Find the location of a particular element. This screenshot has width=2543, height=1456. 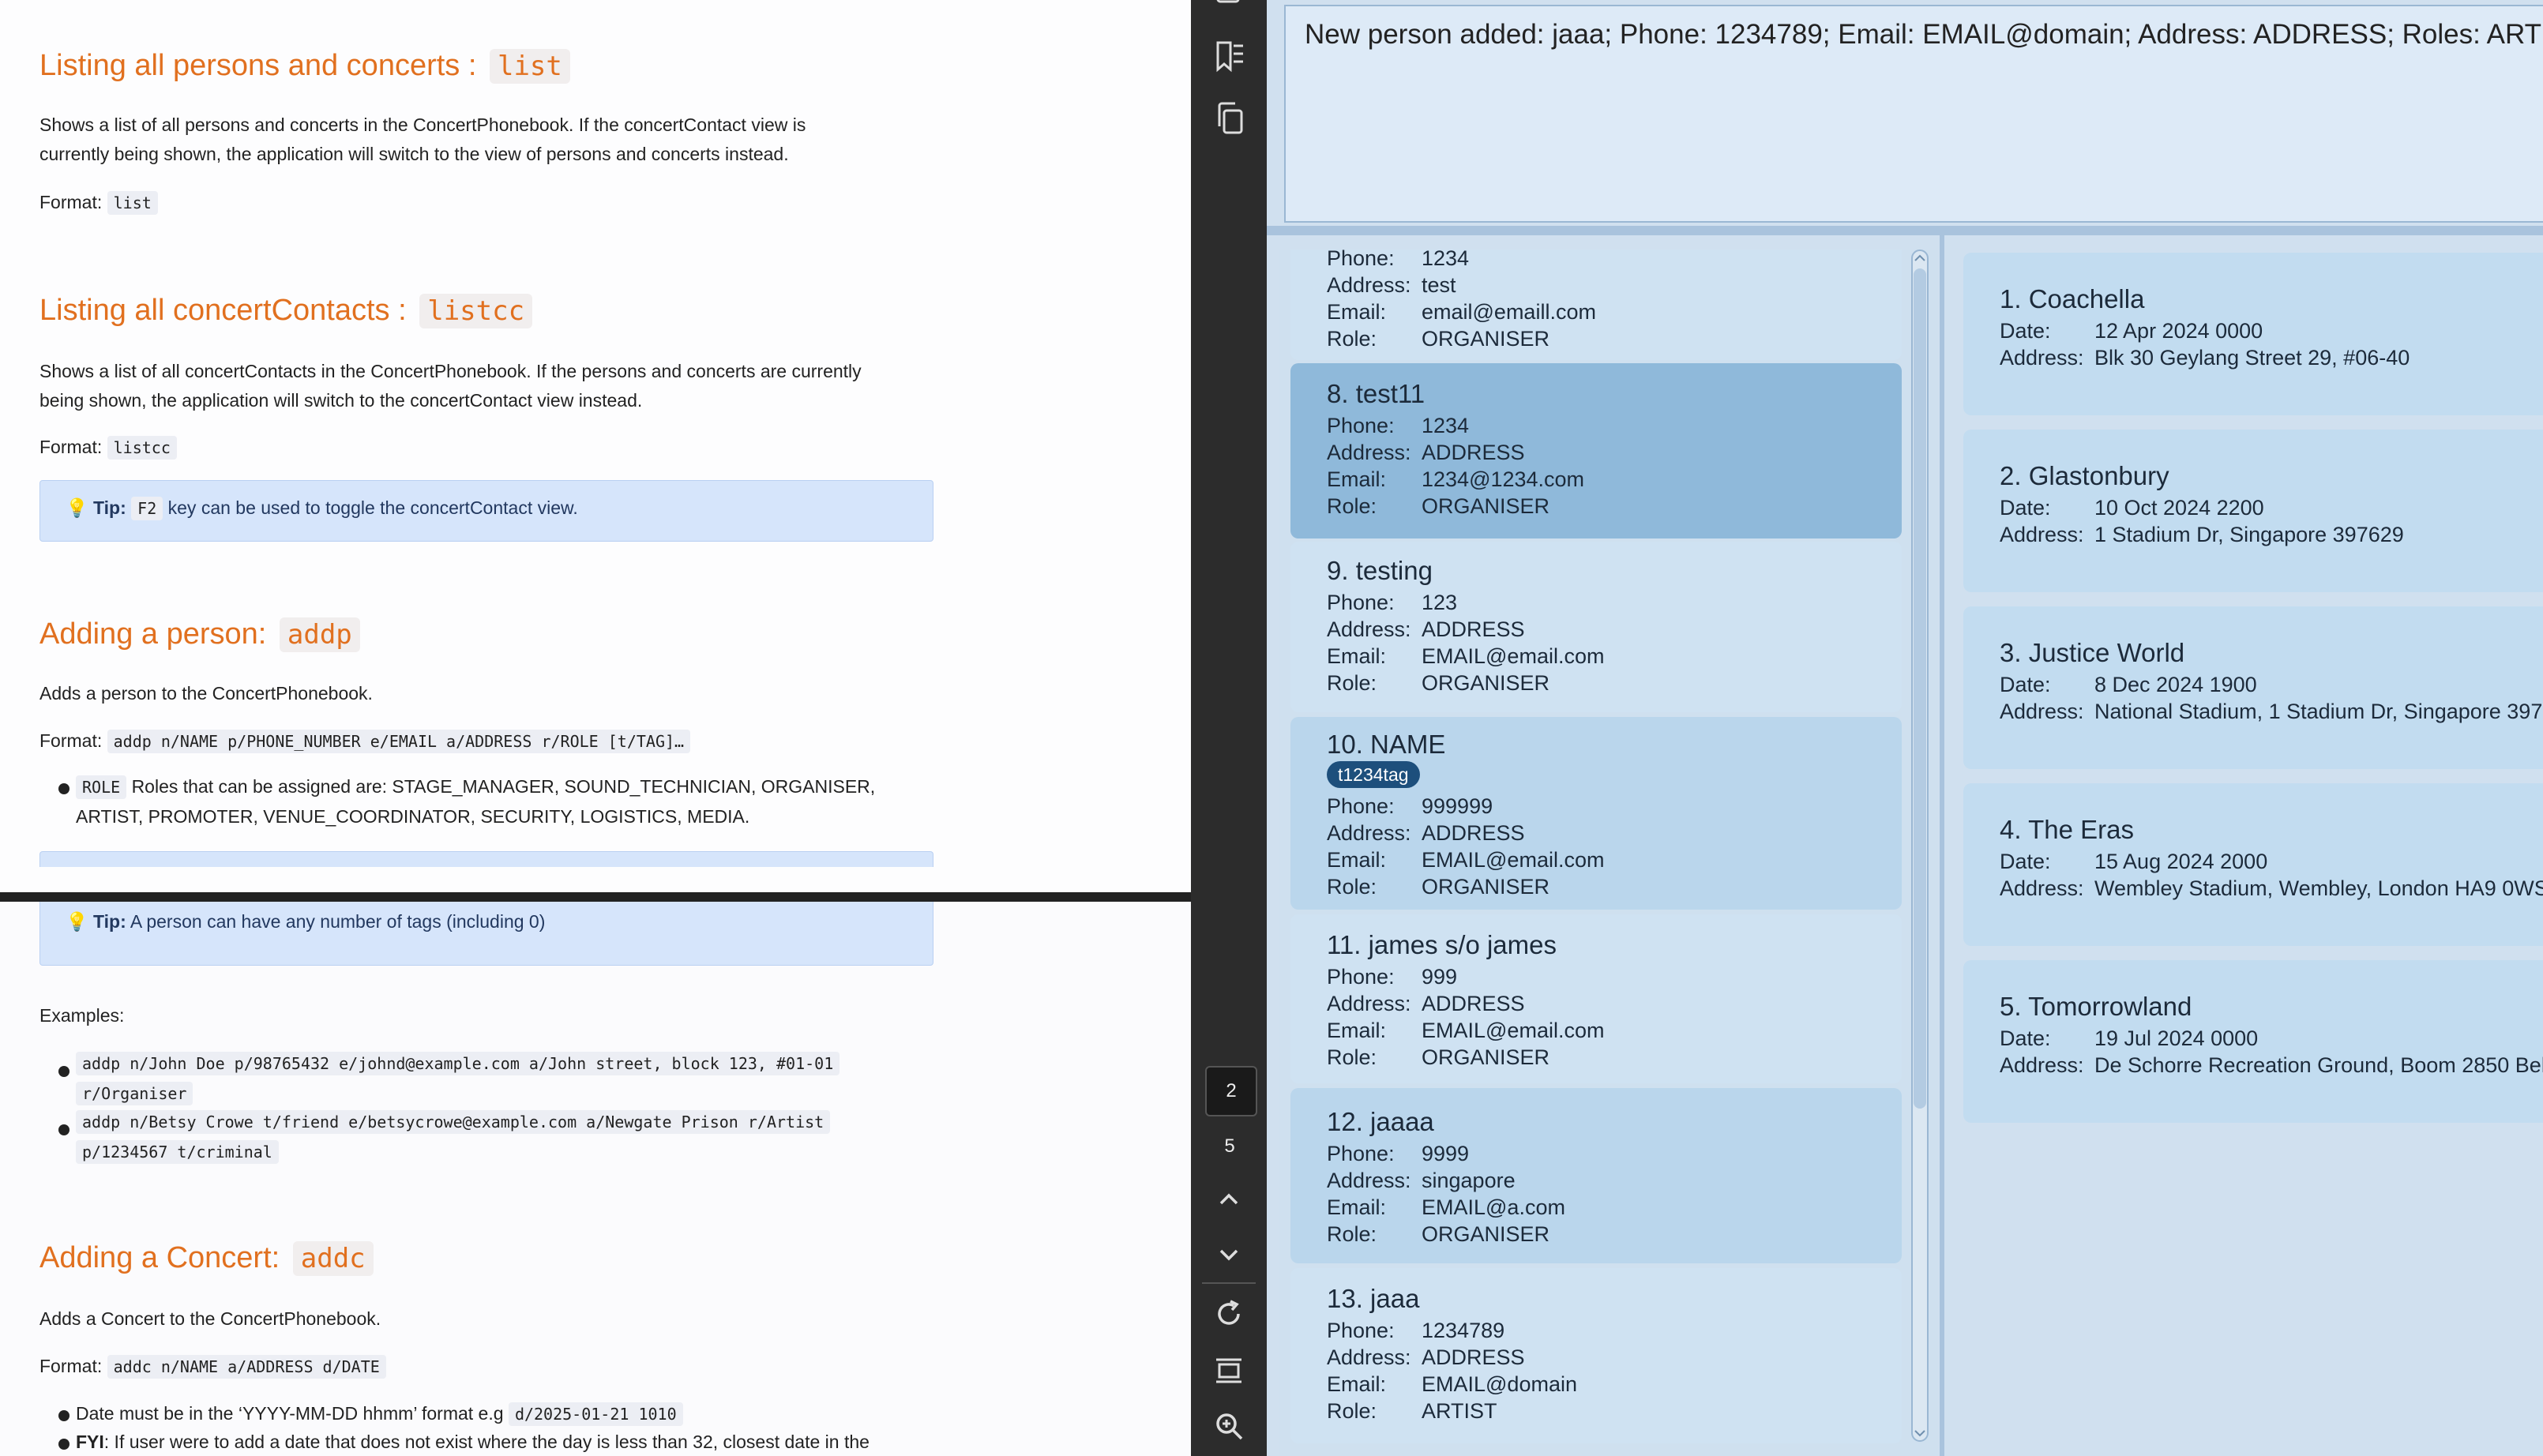

person-list-scrollbar is located at coordinates (1920, 846).